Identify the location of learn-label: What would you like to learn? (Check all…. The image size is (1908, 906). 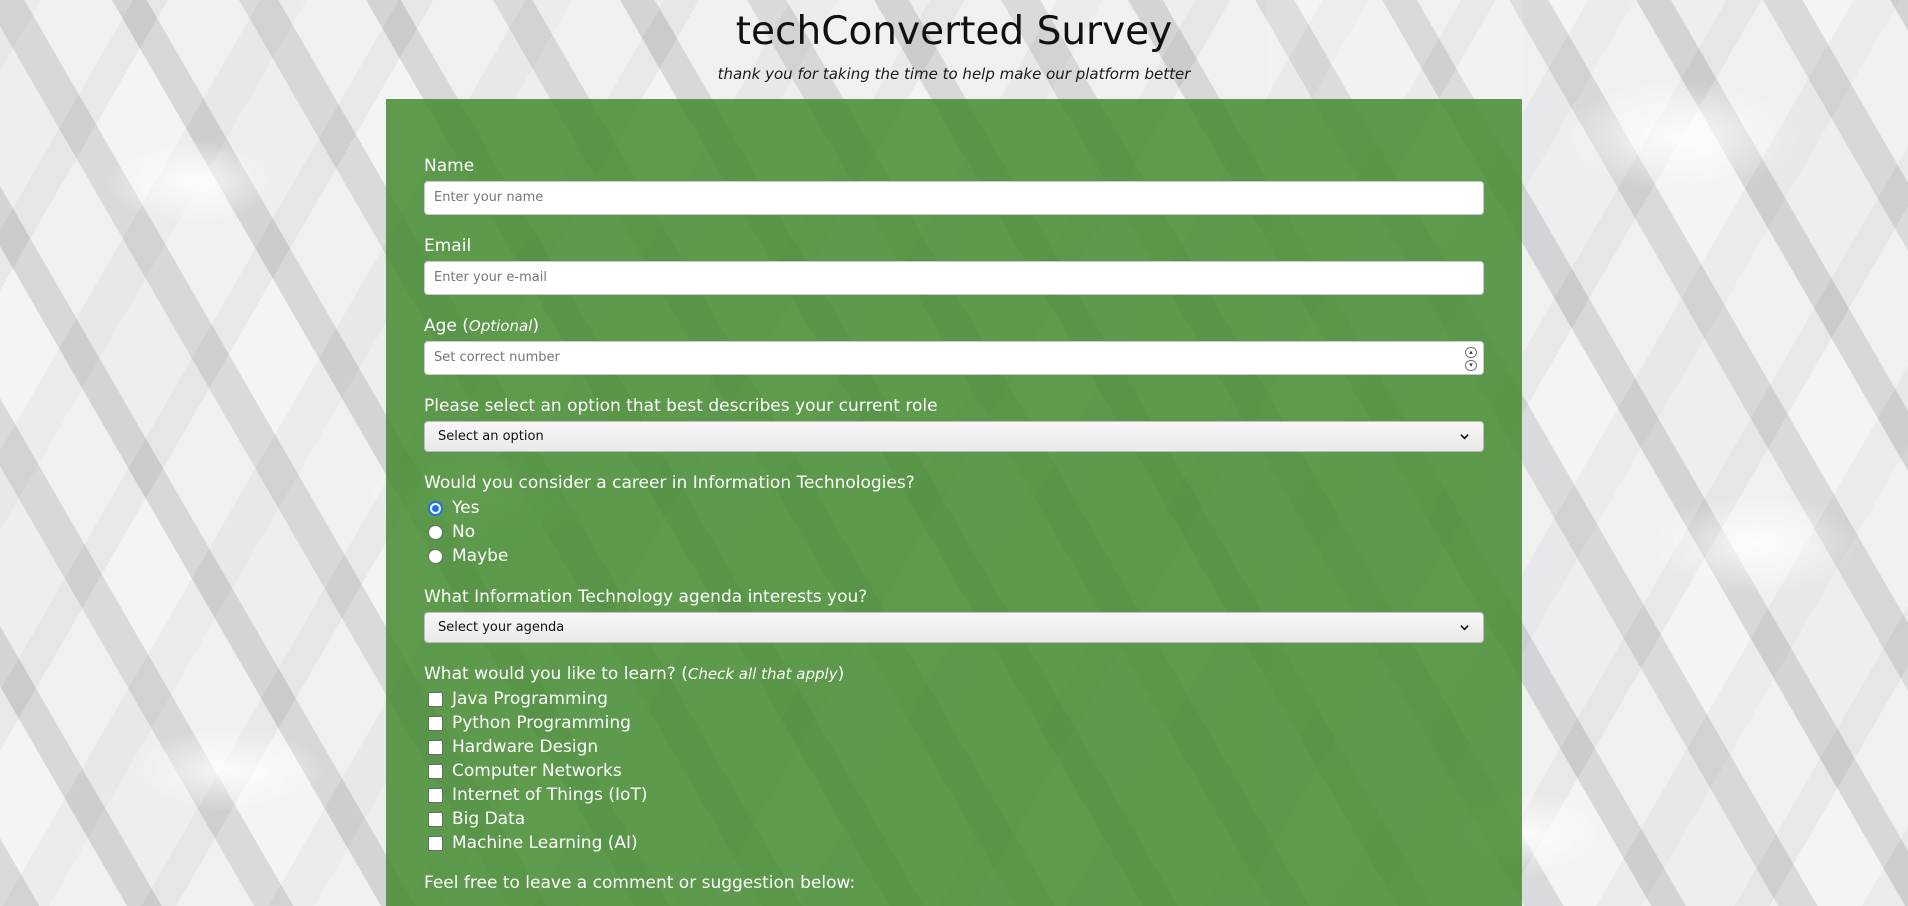
(954, 674).